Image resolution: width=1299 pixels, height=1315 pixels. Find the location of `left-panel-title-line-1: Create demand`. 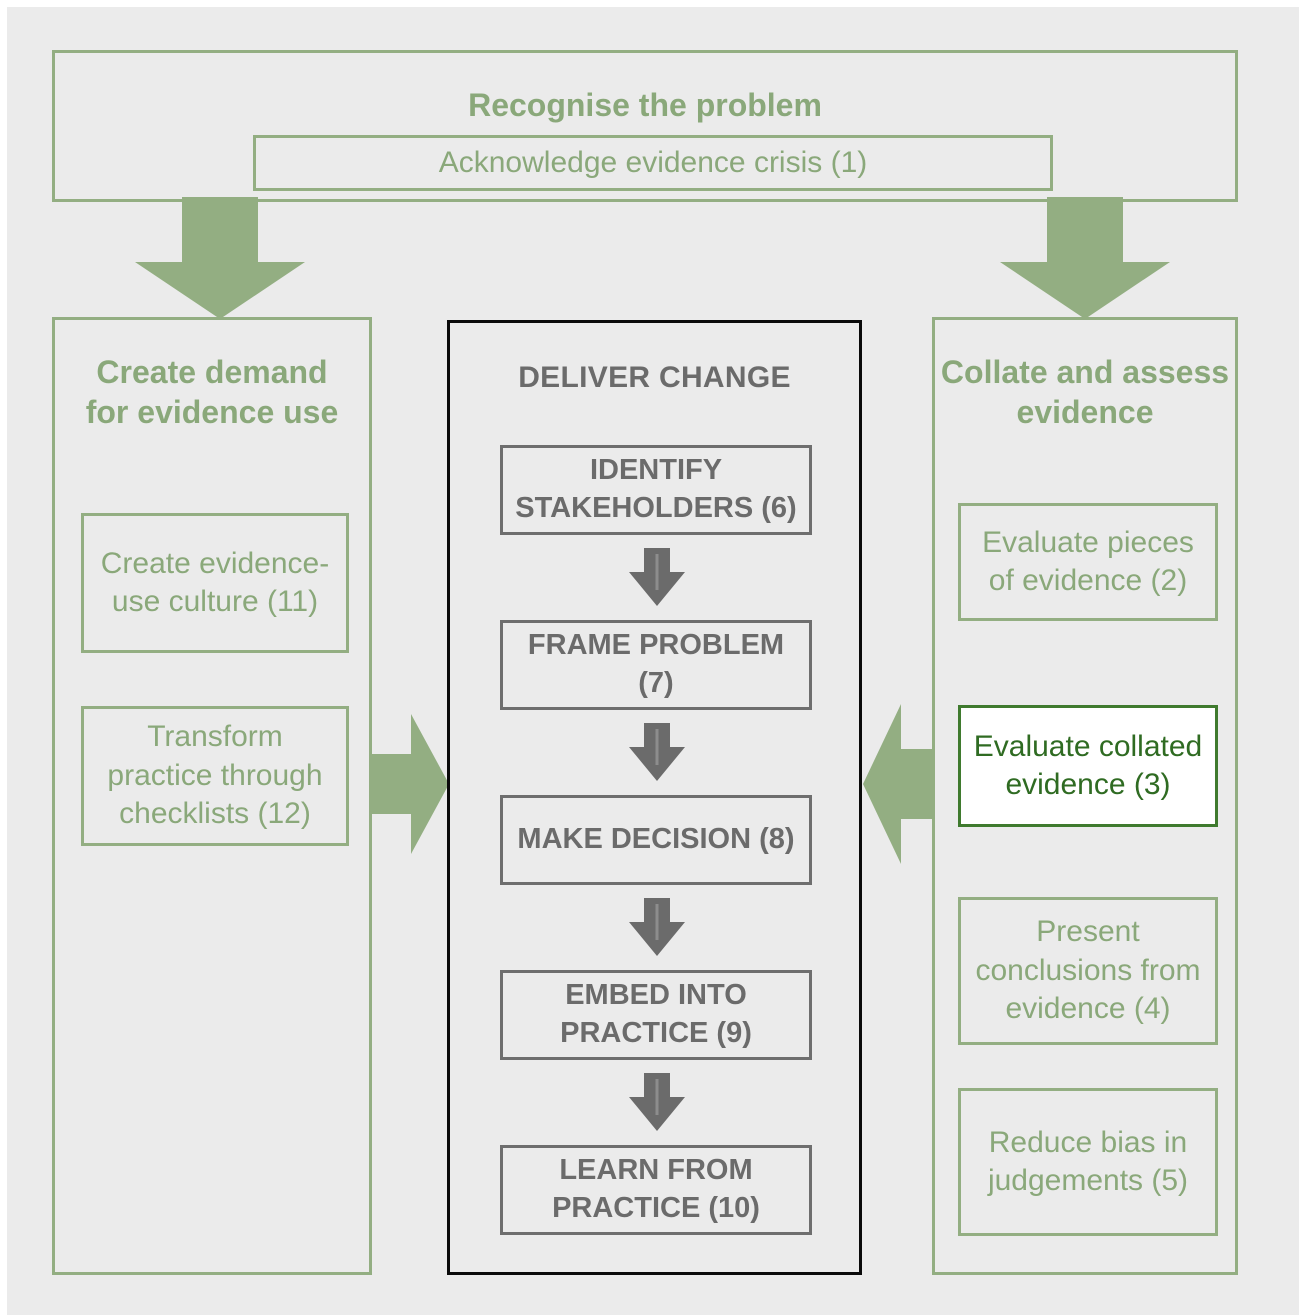

left-panel-title-line-1: Create demand is located at coordinates (212, 372).